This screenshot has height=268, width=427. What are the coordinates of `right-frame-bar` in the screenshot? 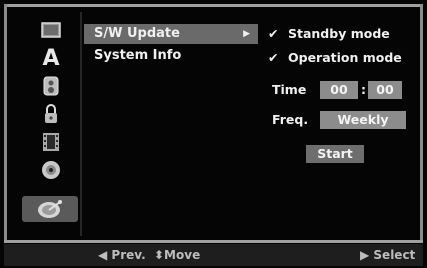 It's located at (421, 122).